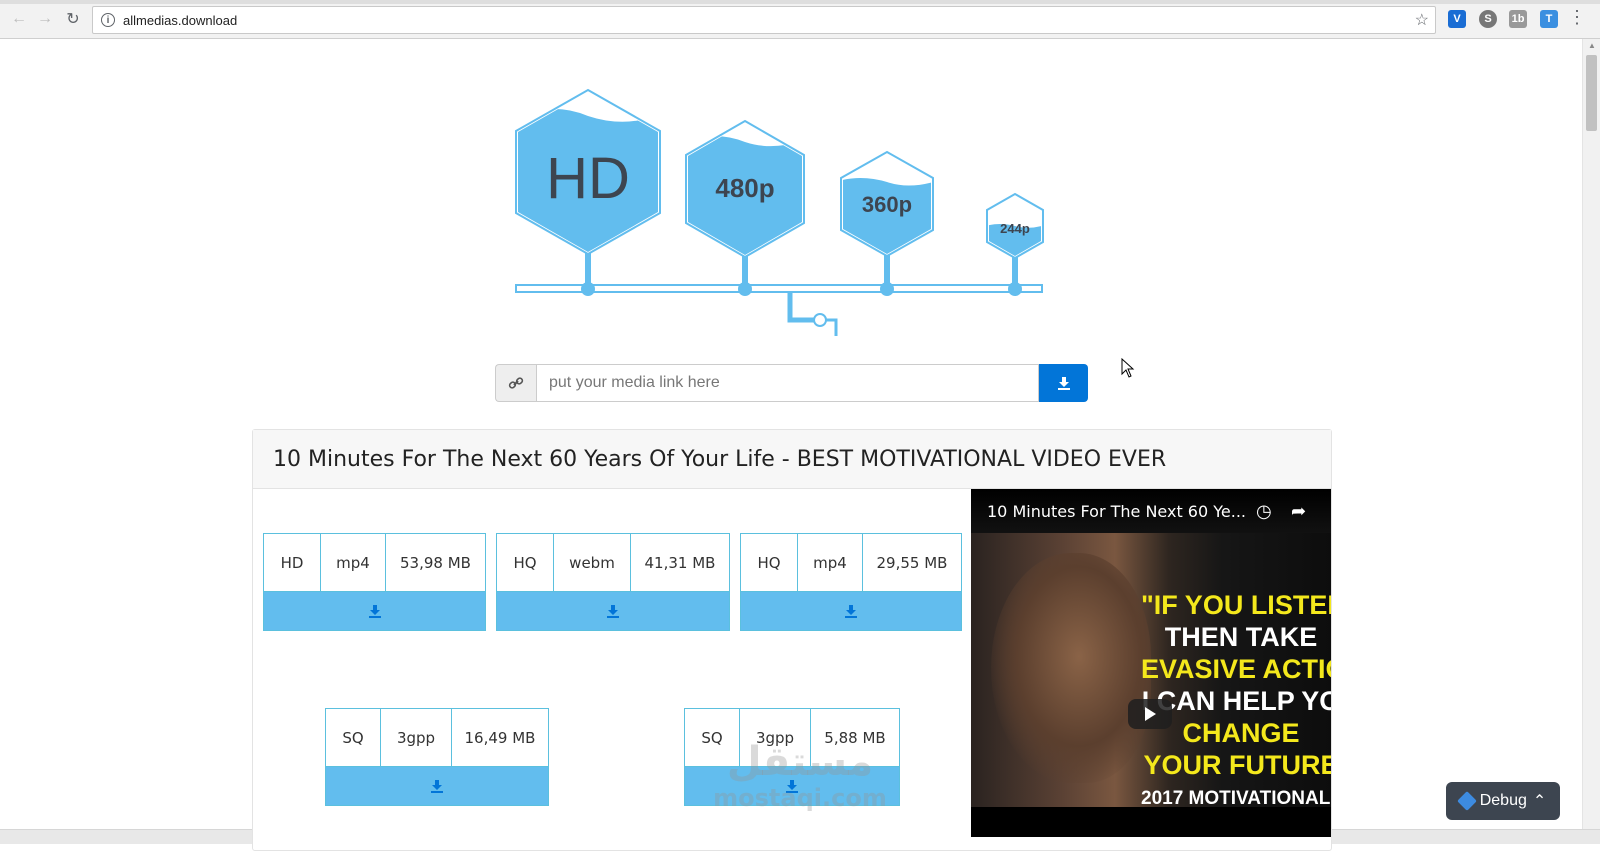  What do you see at coordinates (435, 562) in the screenshot?
I see `format-size: 53,98 MB` at bounding box center [435, 562].